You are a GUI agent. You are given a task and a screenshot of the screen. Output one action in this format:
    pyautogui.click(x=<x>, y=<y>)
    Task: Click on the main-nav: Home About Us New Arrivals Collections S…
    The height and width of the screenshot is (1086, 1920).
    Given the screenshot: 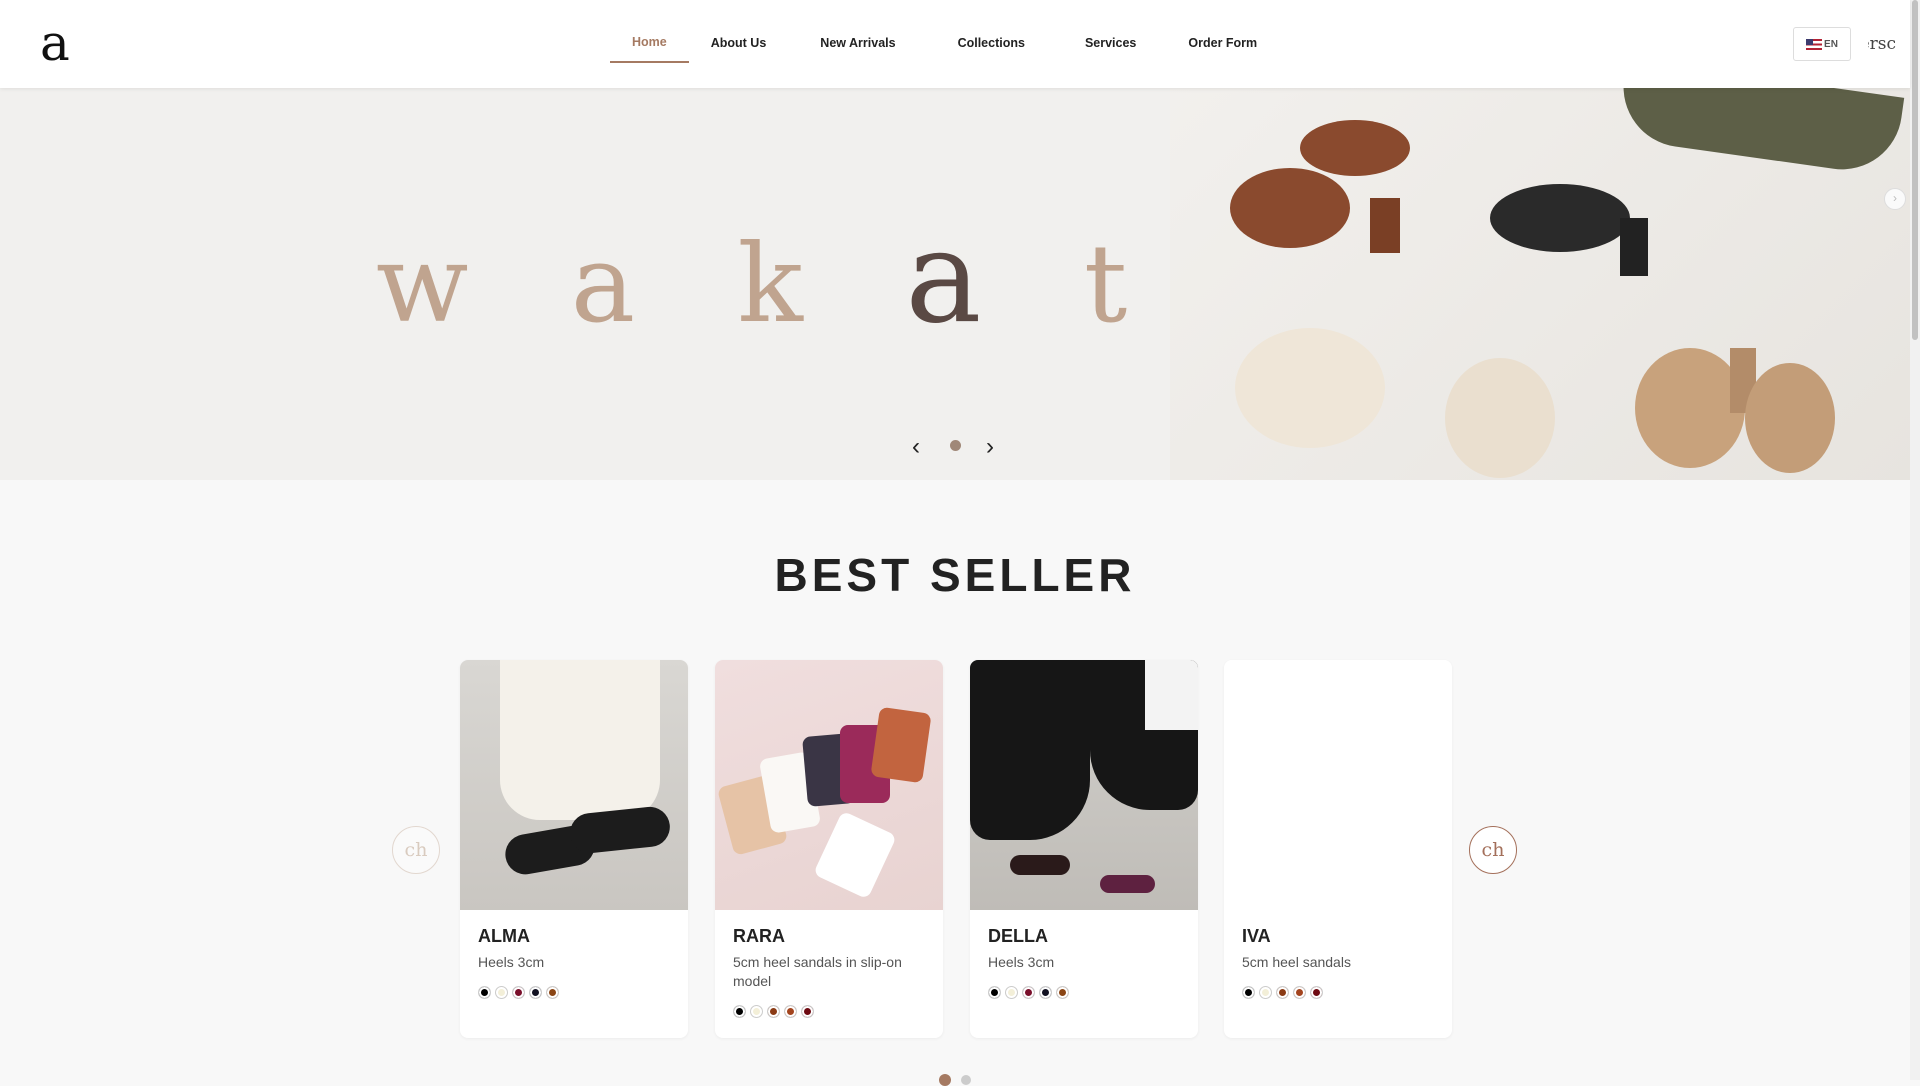 What is the action you would take?
    pyautogui.click(x=944, y=44)
    